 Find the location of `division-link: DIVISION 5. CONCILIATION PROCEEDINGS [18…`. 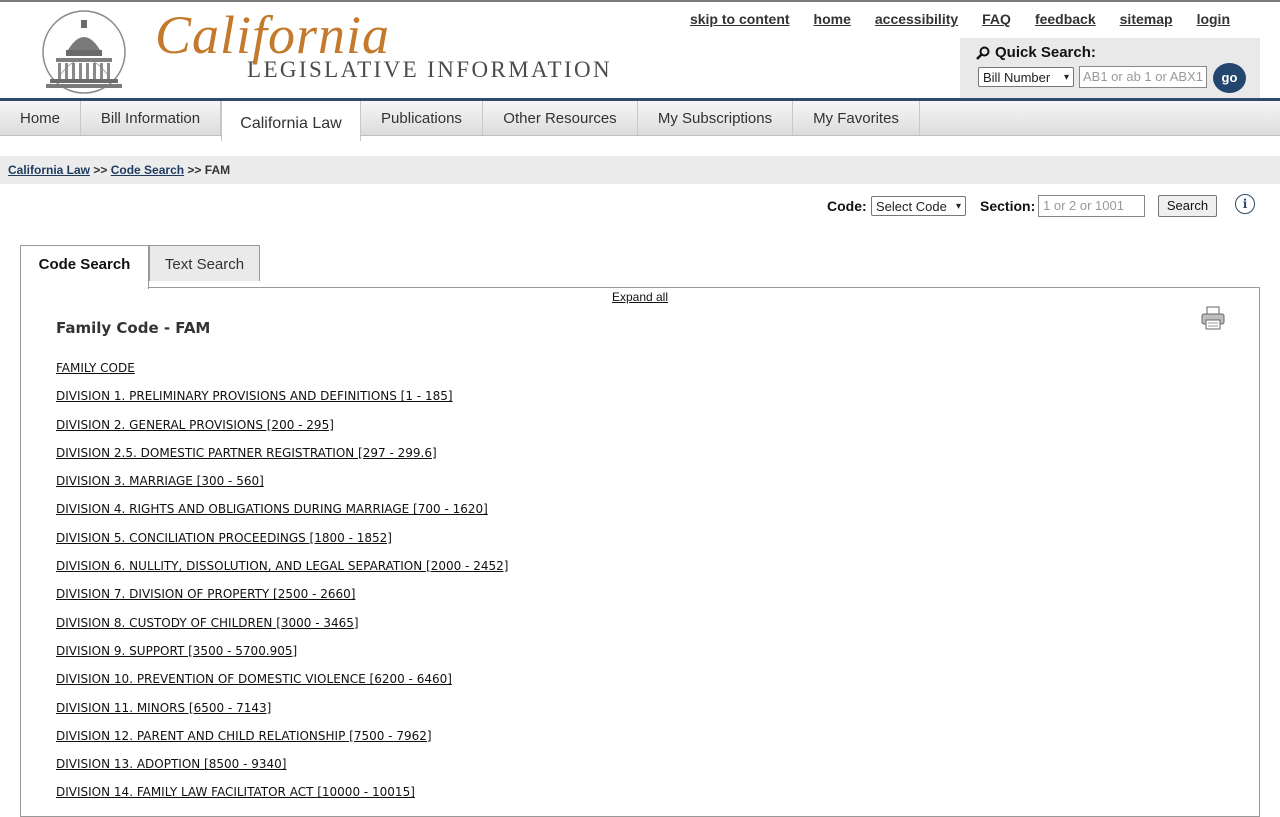

division-link: DIVISION 5. CONCILIATION PROCEEDINGS [18… is located at coordinates (282, 538).